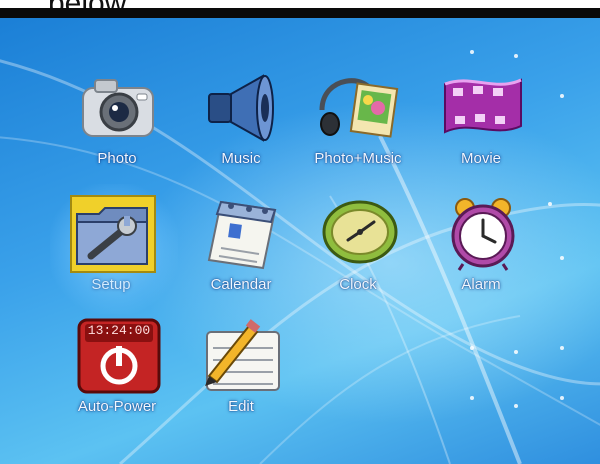 The image size is (600, 464). What do you see at coordinates (241, 355) in the screenshot?
I see `notepad-pencil-icon` at bounding box center [241, 355].